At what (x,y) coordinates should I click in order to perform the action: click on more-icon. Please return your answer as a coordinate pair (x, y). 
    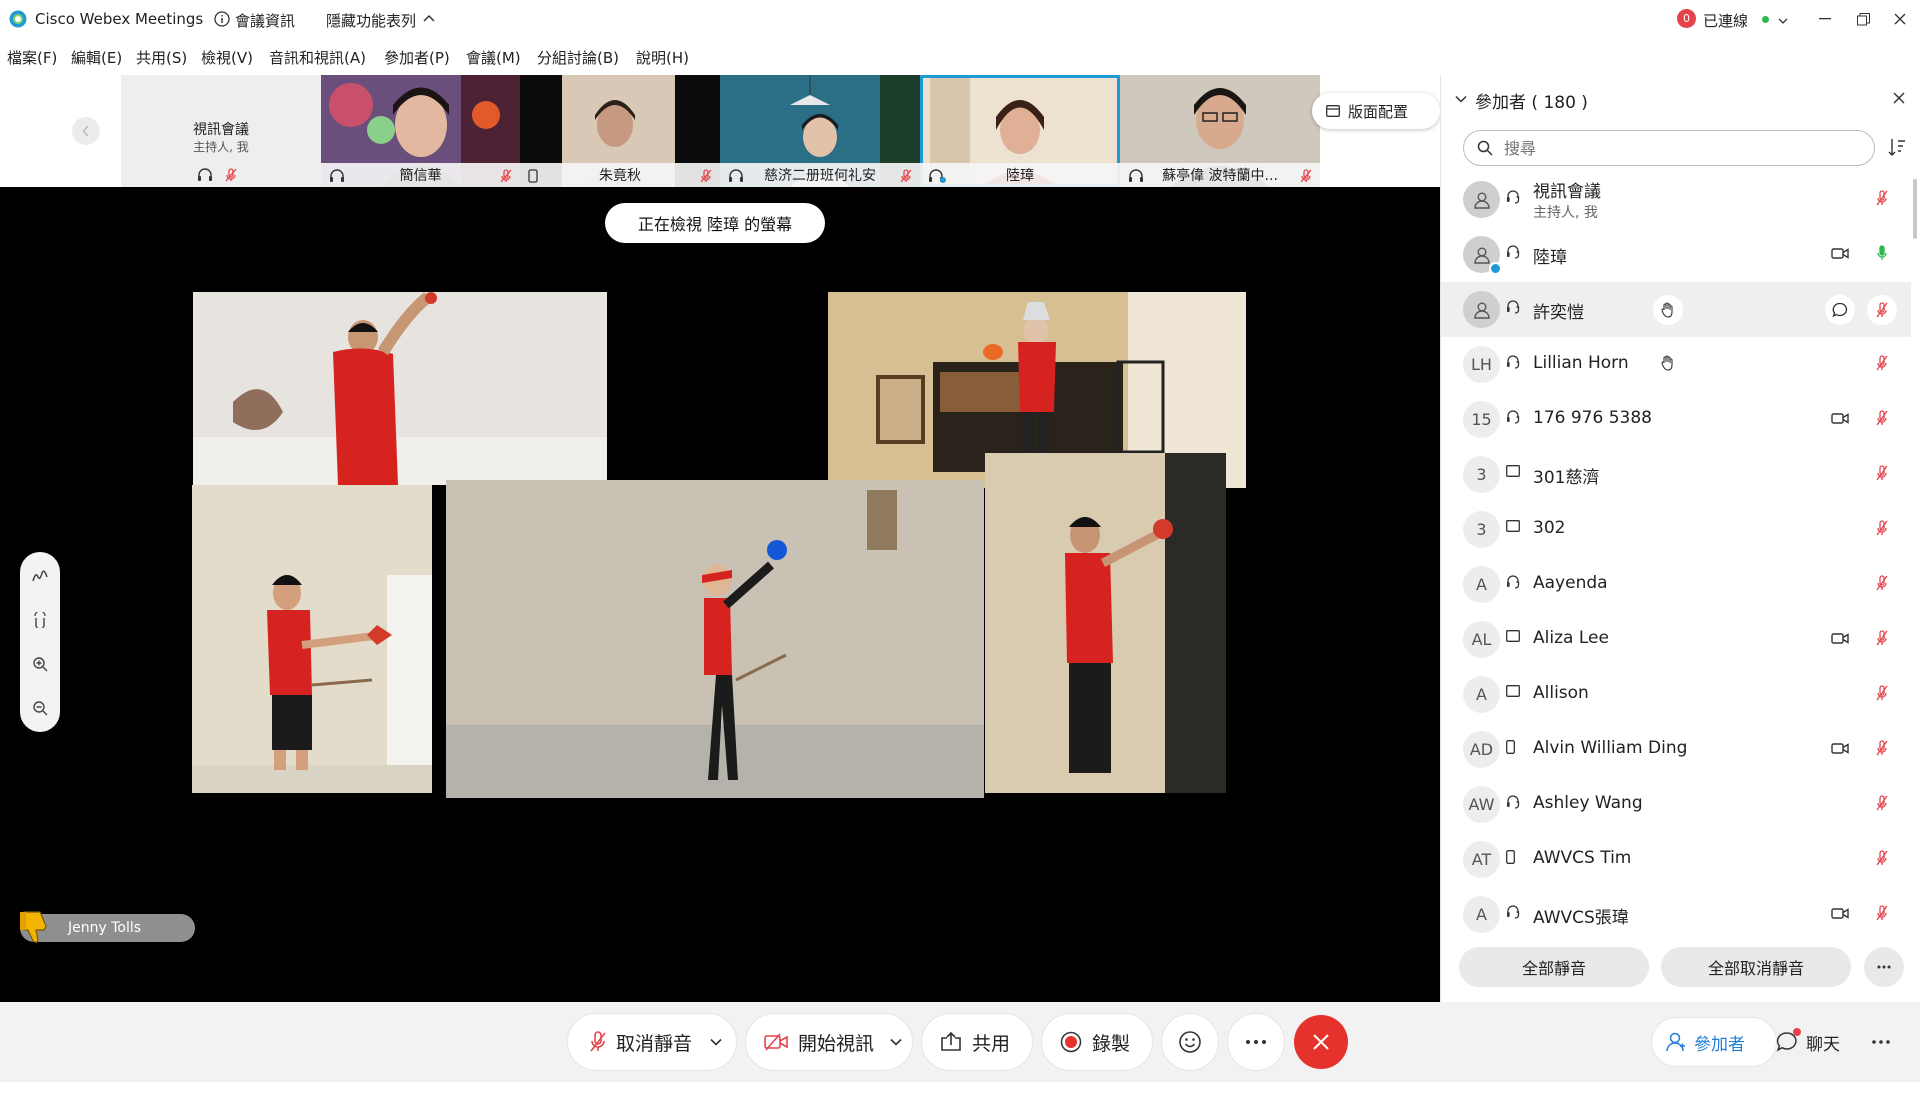
    Looking at the image, I should click on (1256, 1042).